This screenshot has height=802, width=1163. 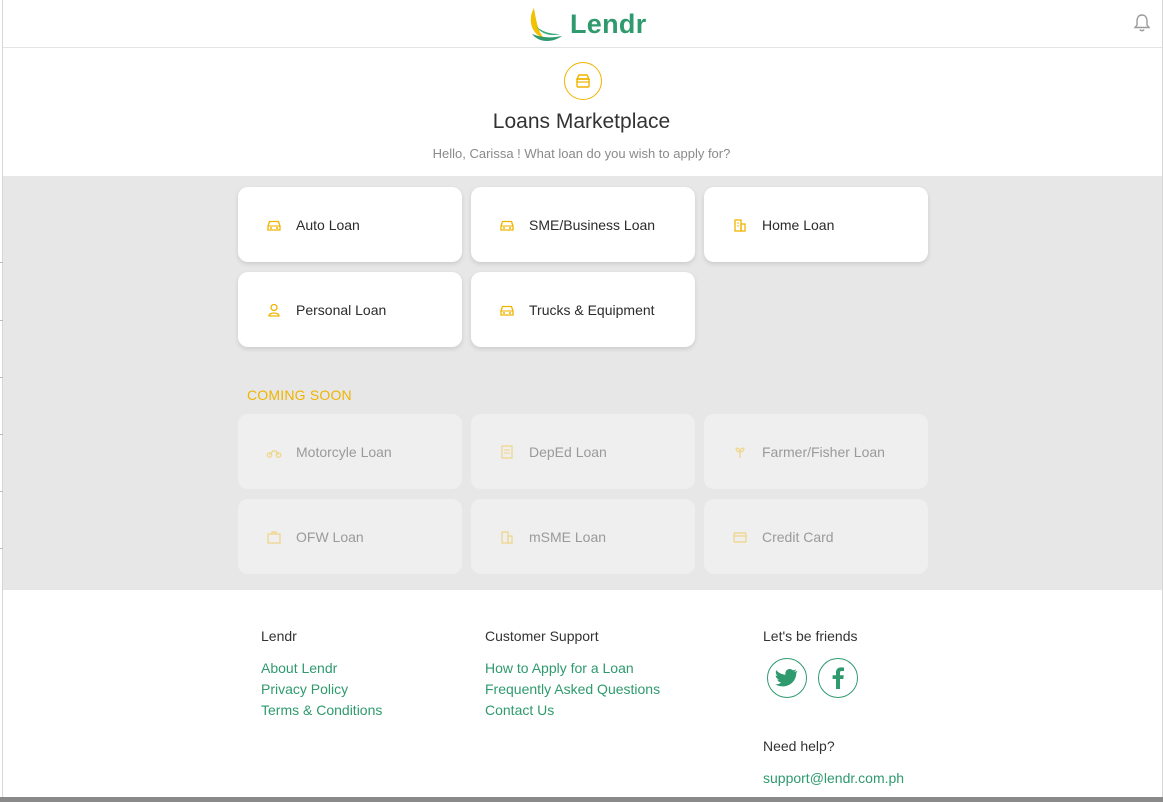 I want to click on store-icon, so click(x=507, y=537).